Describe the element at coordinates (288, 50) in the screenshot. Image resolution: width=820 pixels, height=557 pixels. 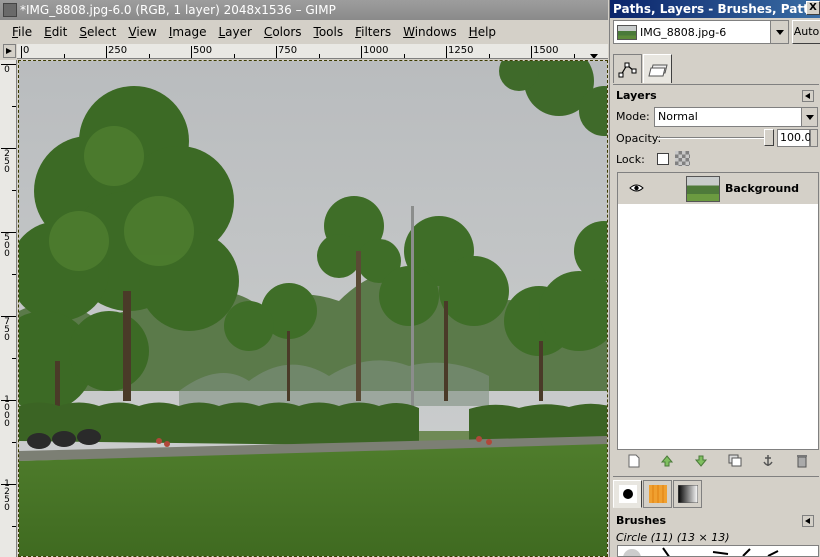
I see `hruler-label: 750` at that location.